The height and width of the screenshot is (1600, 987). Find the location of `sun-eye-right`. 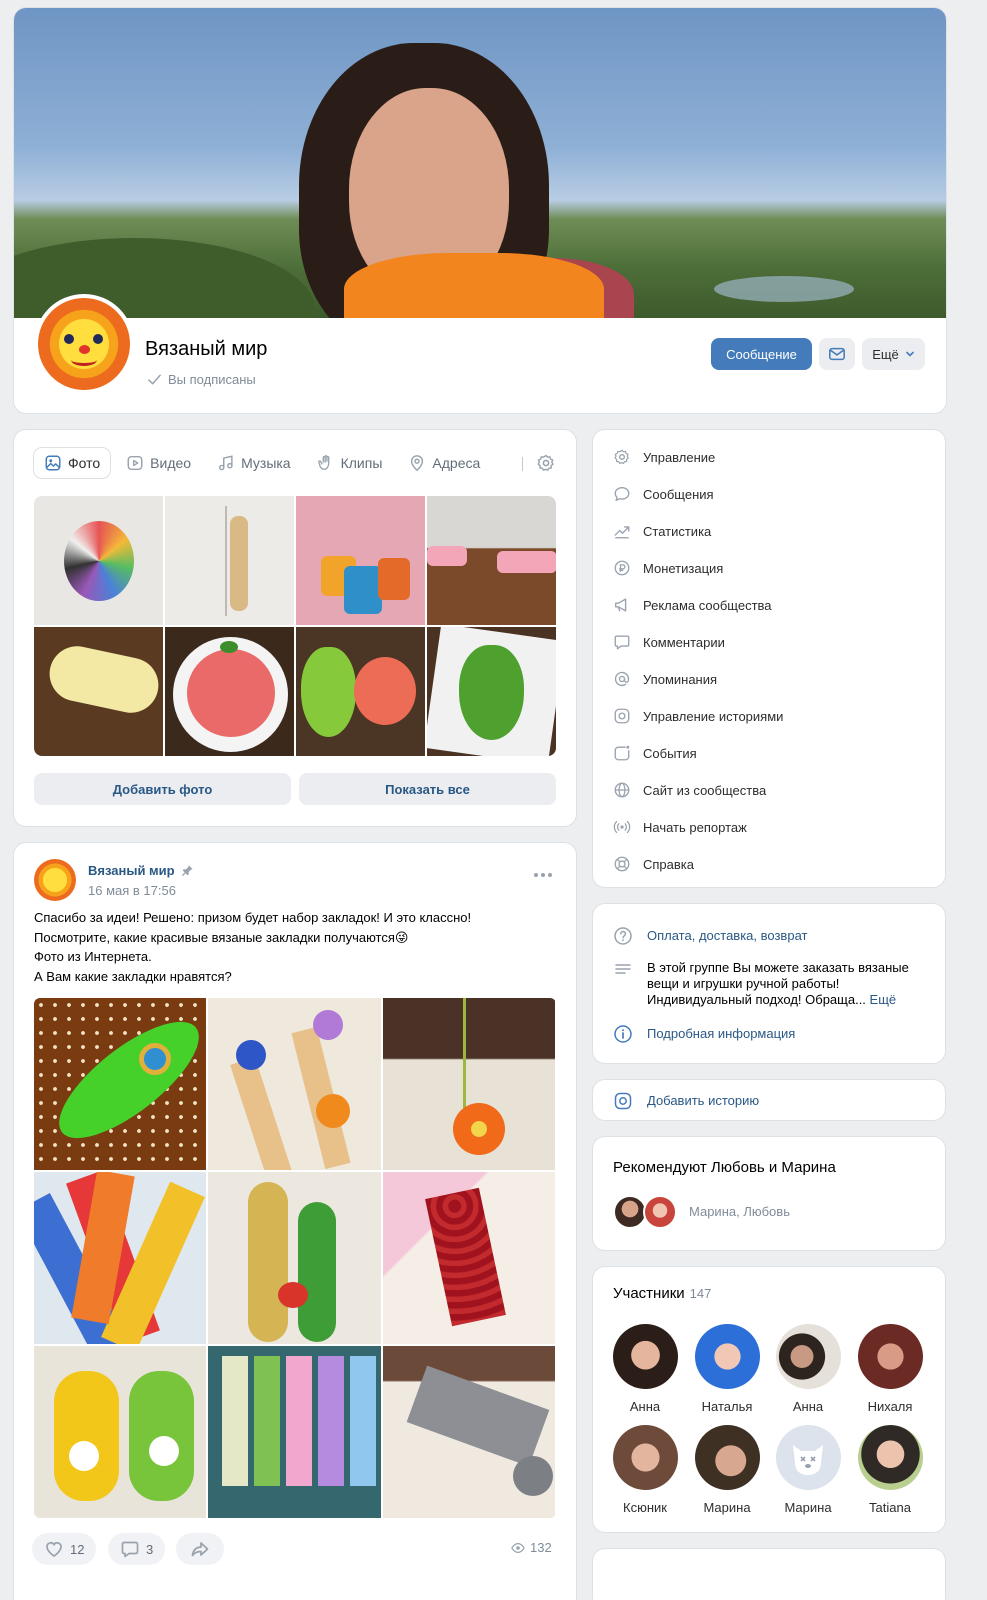

sun-eye-right is located at coordinates (98, 339).